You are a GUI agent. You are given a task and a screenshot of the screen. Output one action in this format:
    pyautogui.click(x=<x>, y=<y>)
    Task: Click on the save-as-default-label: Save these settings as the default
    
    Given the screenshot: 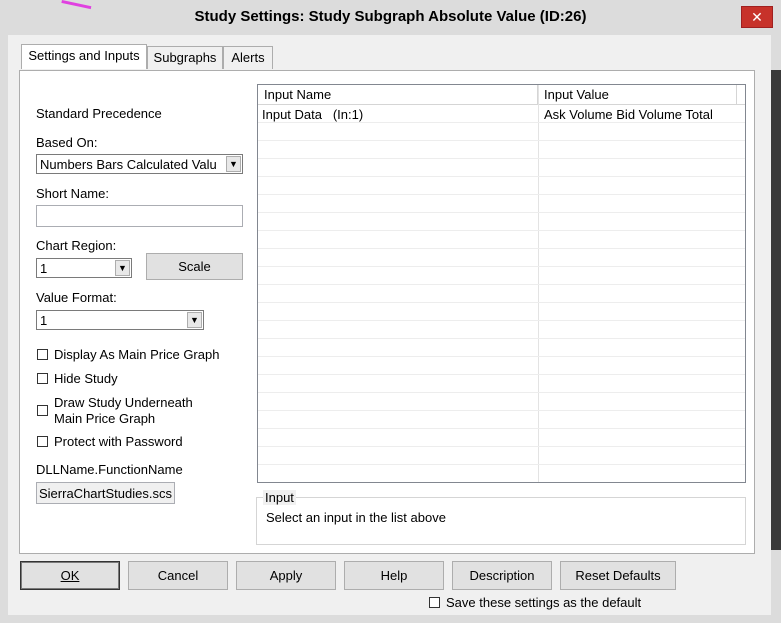 What is the action you would take?
    pyautogui.click(x=544, y=602)
    